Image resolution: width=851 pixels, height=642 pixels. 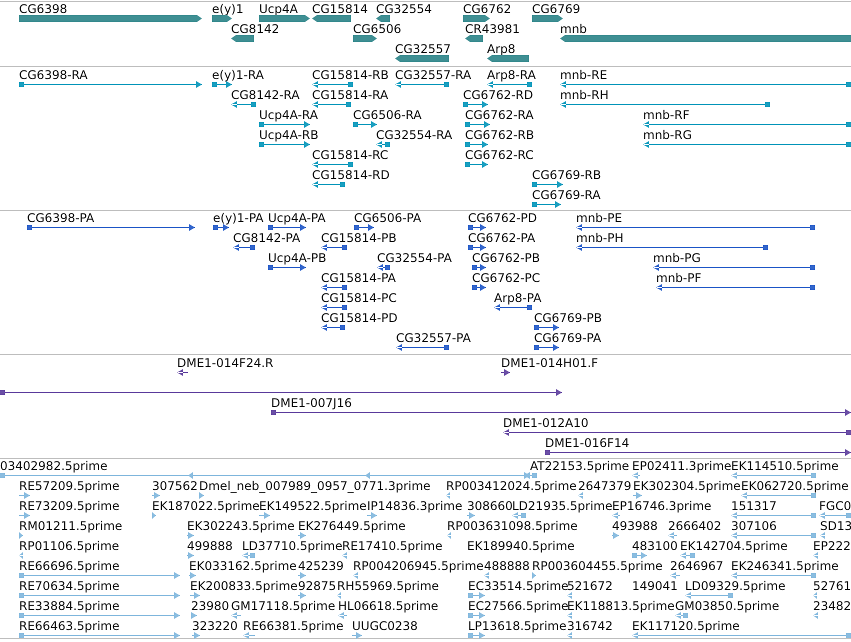 I want to click on feature-label: 307106, so click(x=754, y=526).